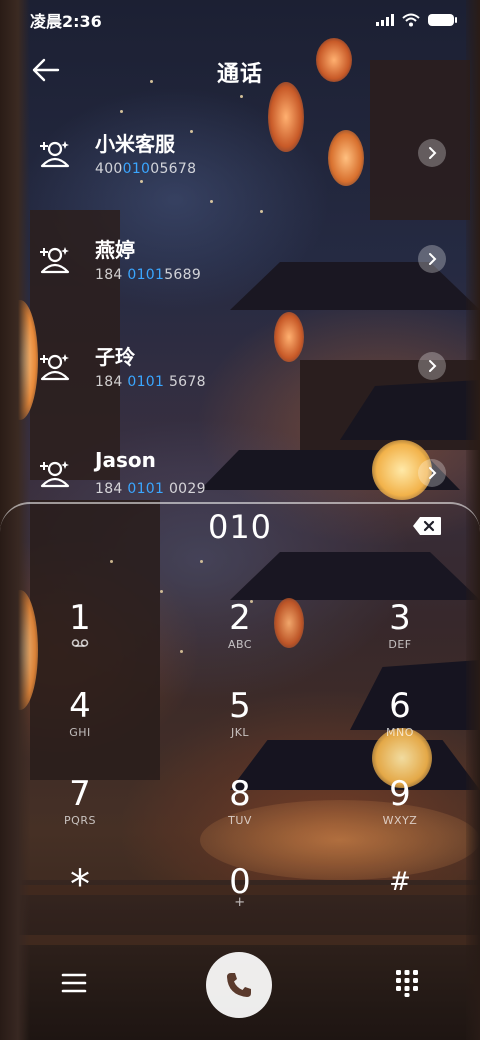 This screenshot has width=480, height=1040. I want to click on battery-icon, so click(442, 20).